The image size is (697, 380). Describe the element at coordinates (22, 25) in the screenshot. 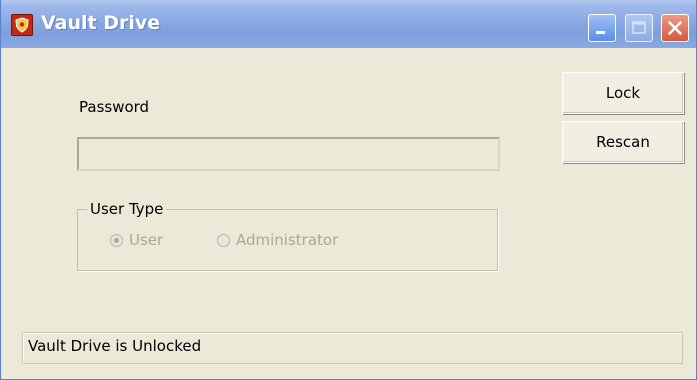

I see `vault-shield-icon` at that location.